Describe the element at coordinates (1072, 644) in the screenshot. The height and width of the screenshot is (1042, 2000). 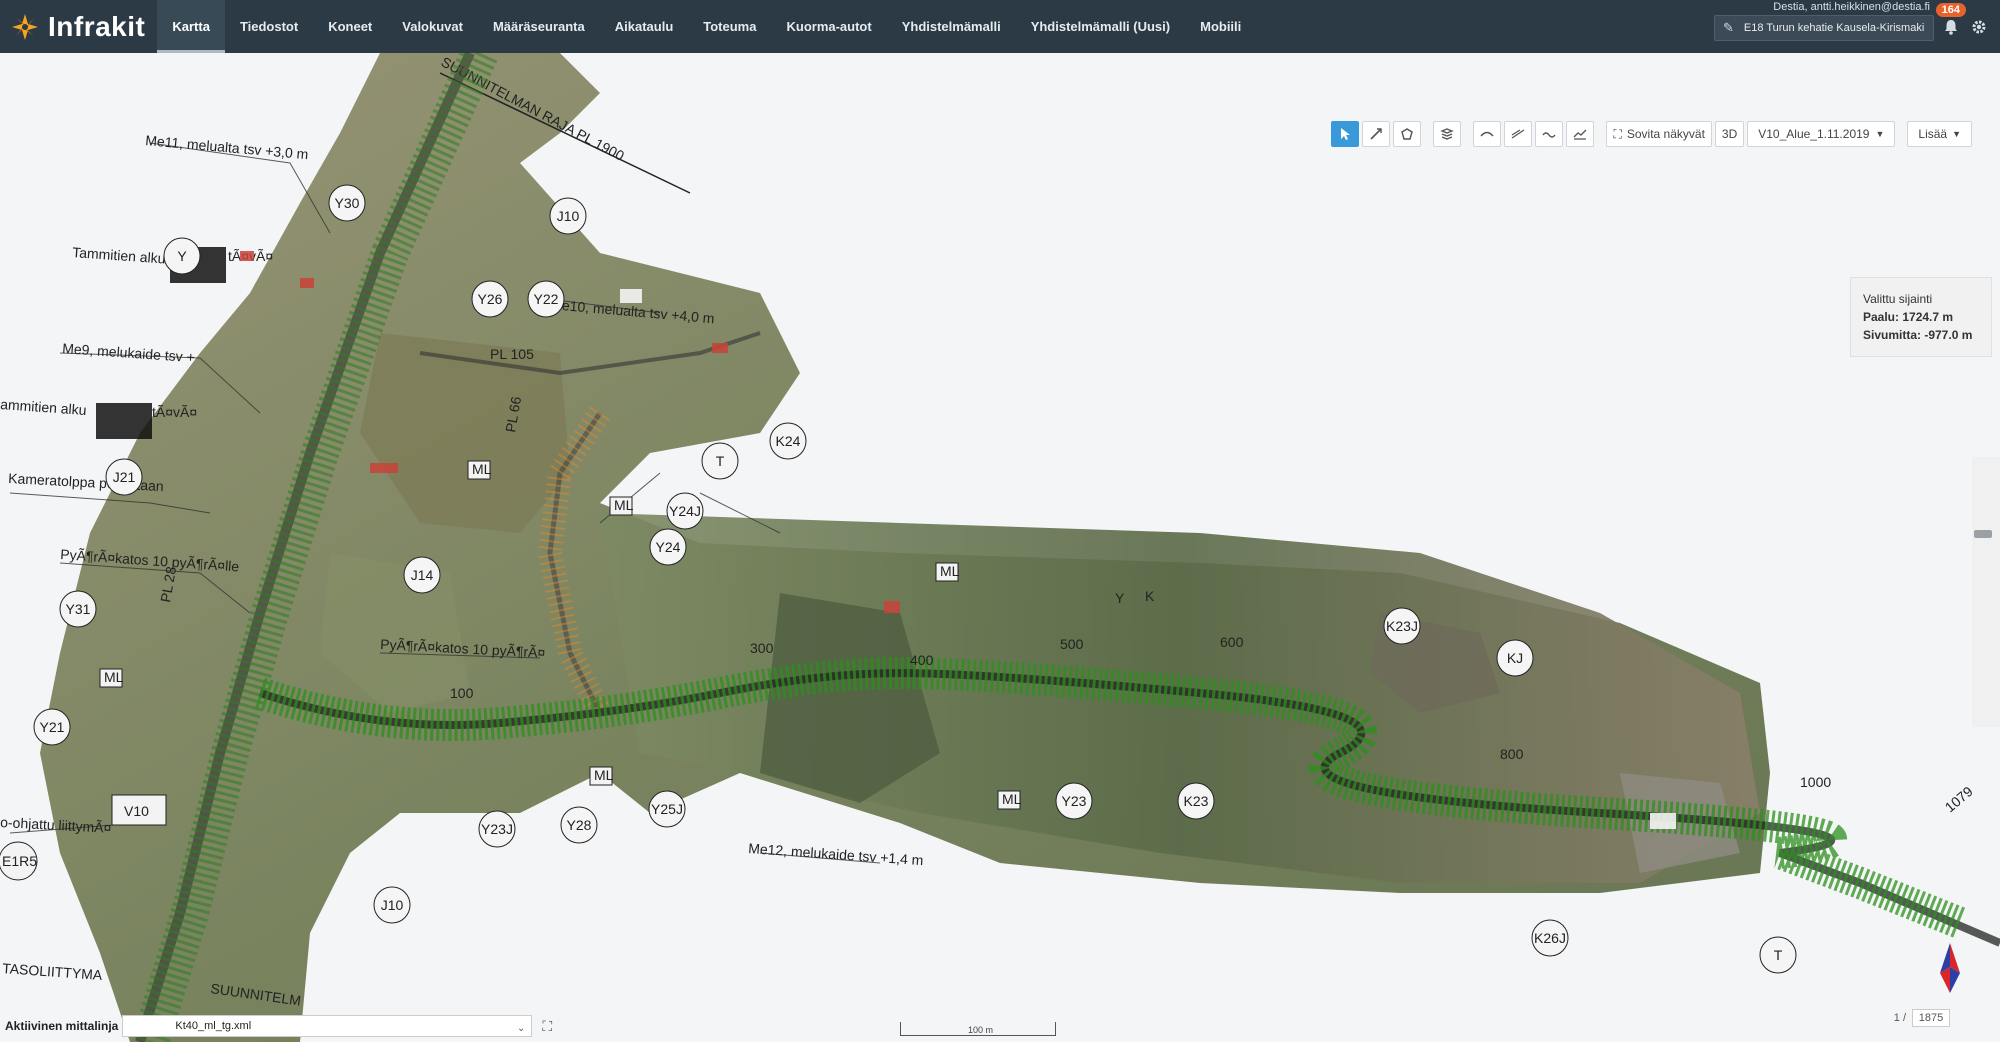
I see `station-label: 500` at that location.